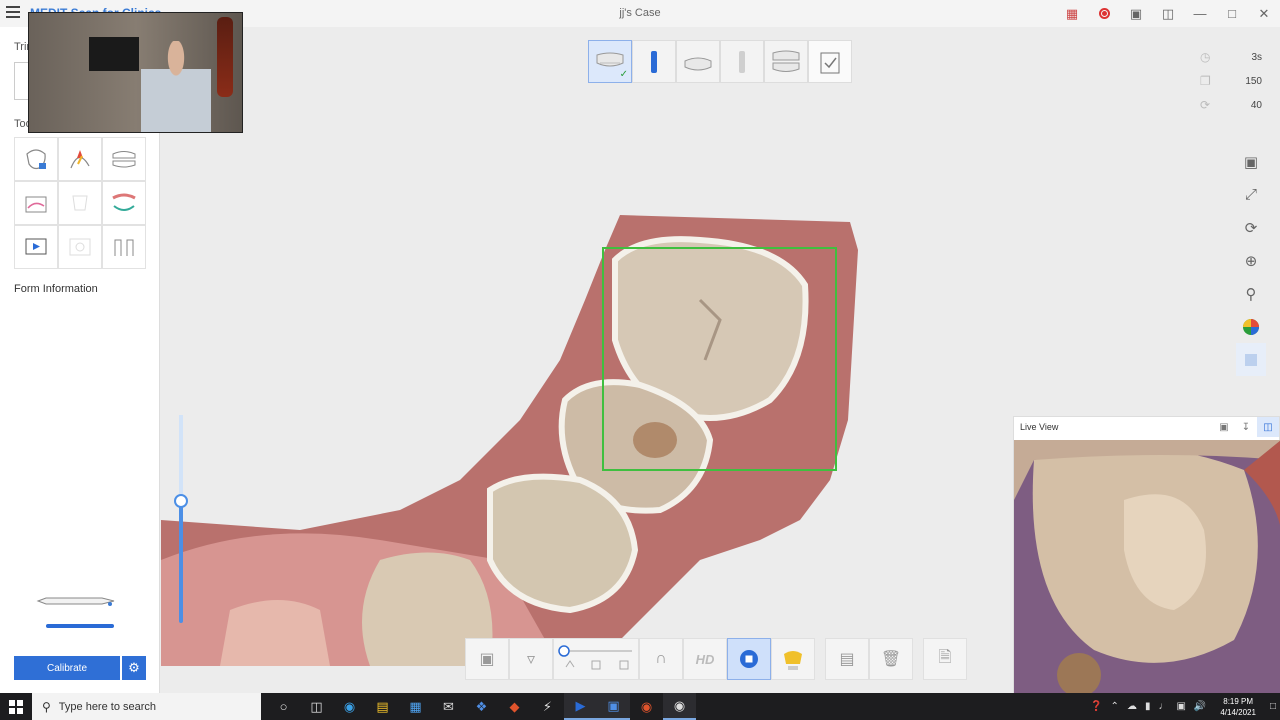  What do you see at coordinates (1180, 706) in the screenshot?
I see `network-icon: ▣` at bounding box center [1180, 706].